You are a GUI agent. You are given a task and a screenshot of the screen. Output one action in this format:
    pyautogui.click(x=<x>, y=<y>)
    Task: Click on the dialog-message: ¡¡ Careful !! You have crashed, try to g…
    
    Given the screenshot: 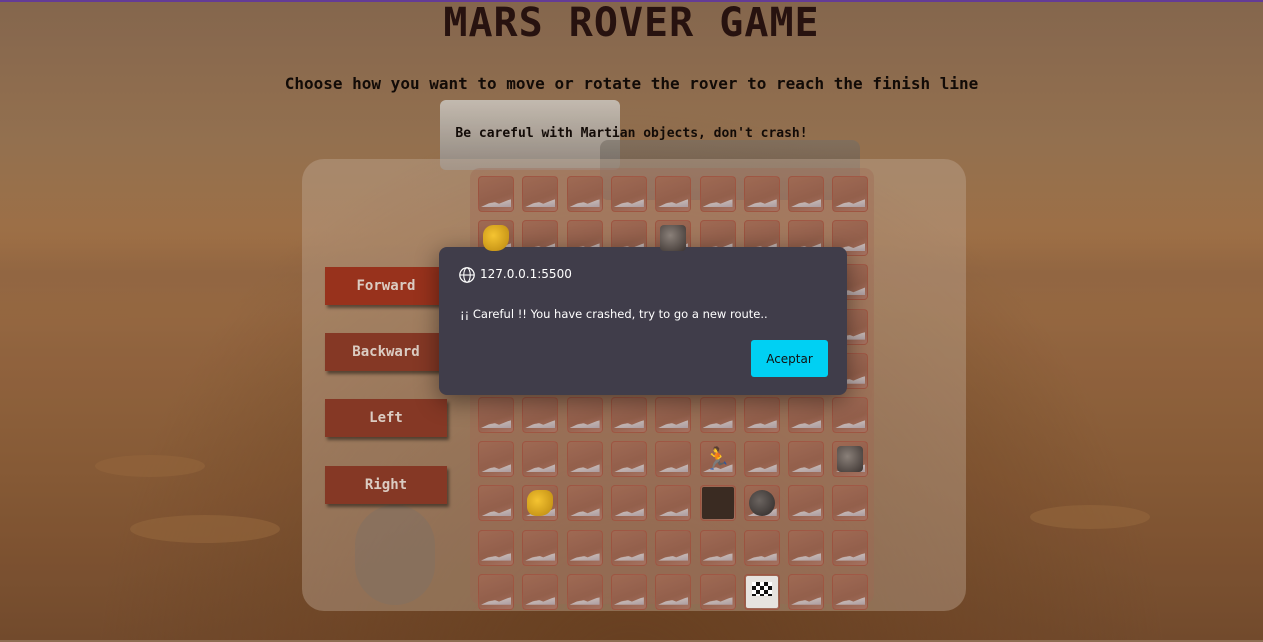 What is the action you would take?
    pyautogui.click(x=614, y=314)
    